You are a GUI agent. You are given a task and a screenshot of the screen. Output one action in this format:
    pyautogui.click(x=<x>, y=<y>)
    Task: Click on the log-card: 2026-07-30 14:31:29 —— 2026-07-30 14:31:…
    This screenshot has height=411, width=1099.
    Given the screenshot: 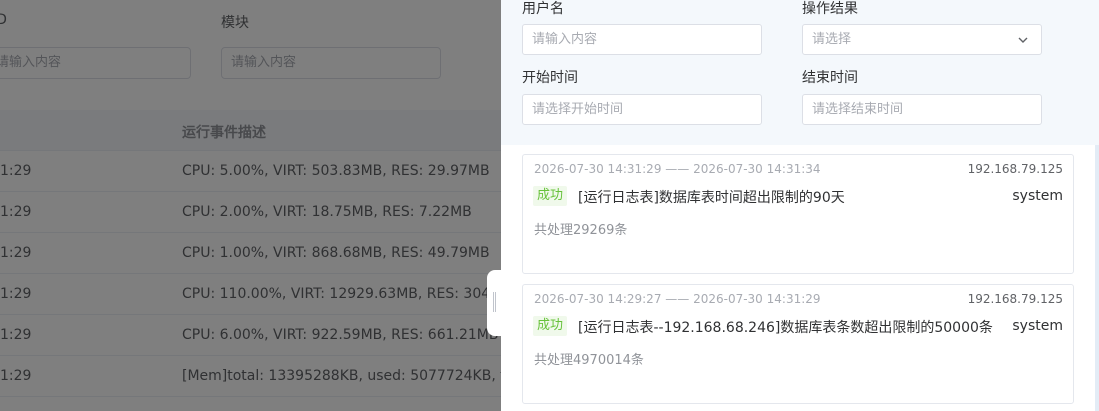 What is the action you would take?
    pyautogui.click(x=798, y=214)
    